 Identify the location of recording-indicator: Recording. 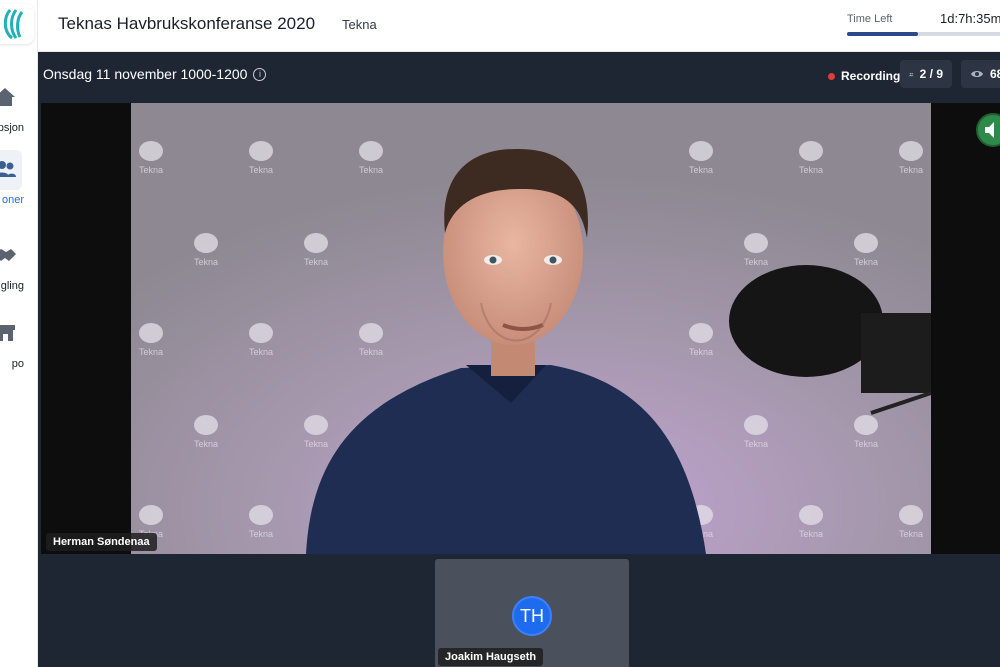
(864, 76).